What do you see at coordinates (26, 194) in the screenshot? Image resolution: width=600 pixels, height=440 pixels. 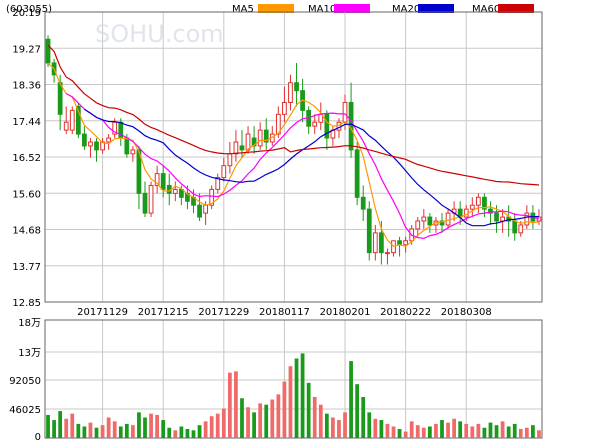 I see `price-tick-label: 15.60` at bounding box center [26, 194].